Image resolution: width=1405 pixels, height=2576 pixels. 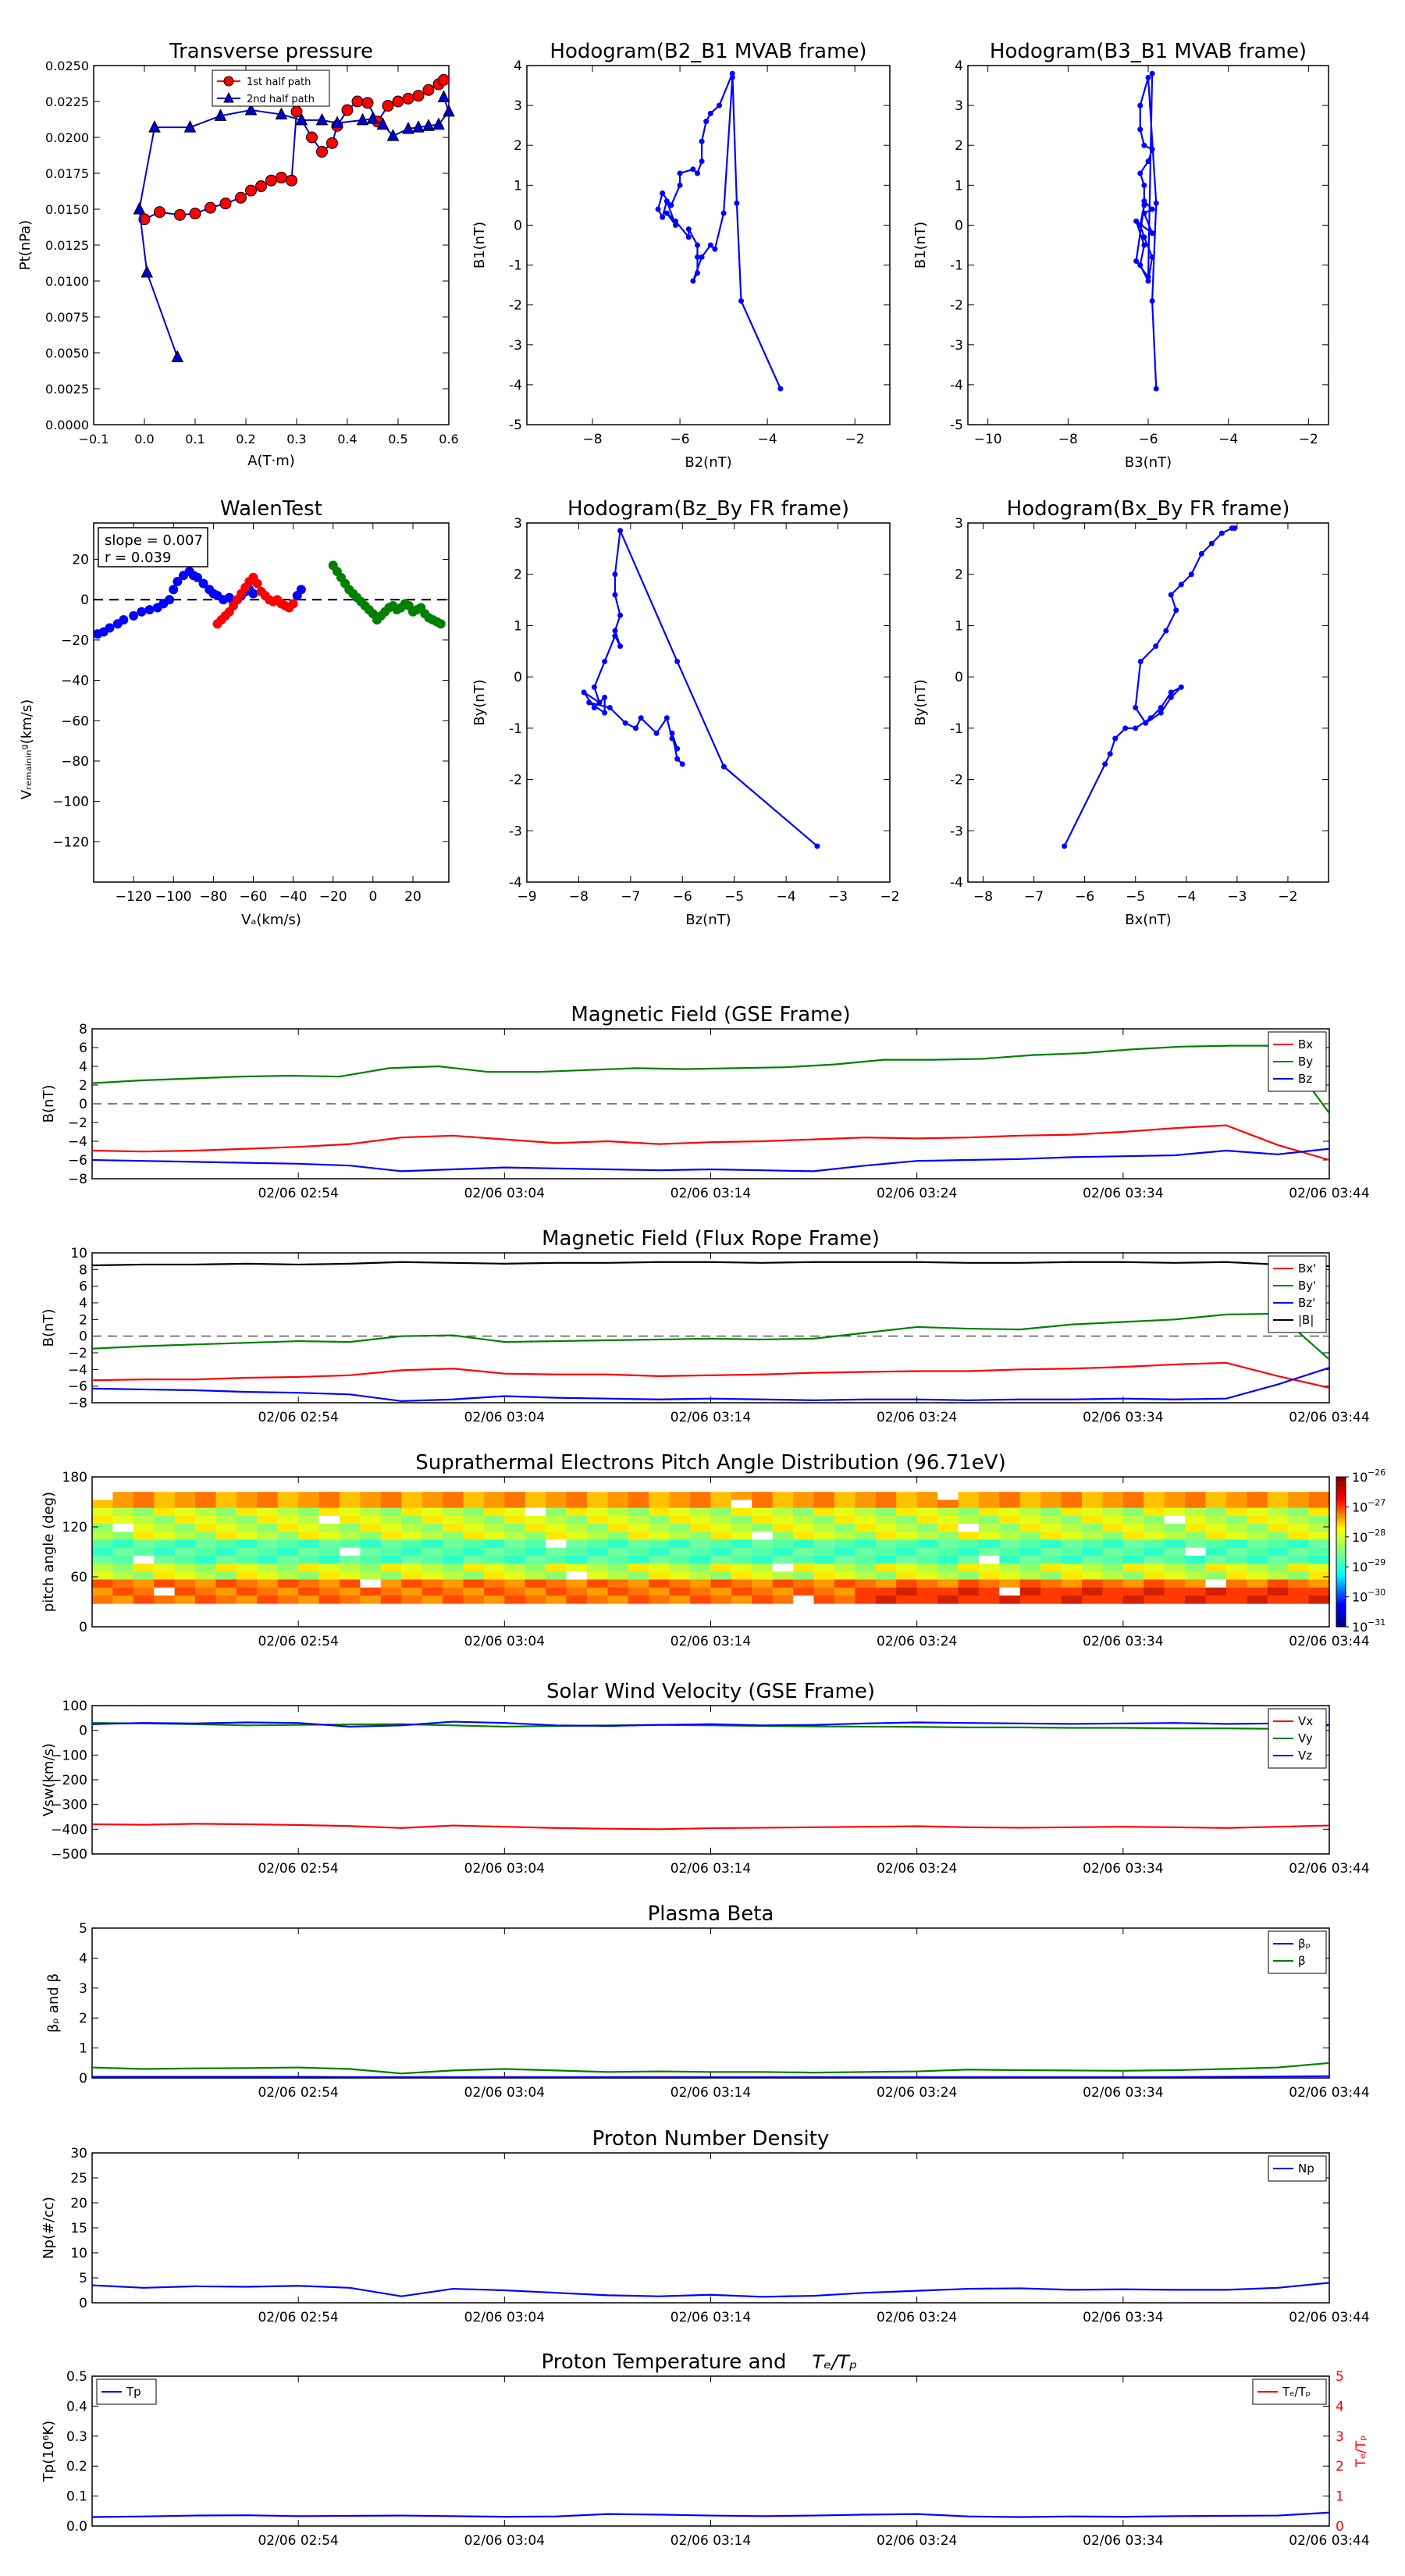 What do you see at coordinates (1308, 439) in the screenshot?
I see `hodo-b3b1-xtick-label: −2` at bounding box center [1308, 439].